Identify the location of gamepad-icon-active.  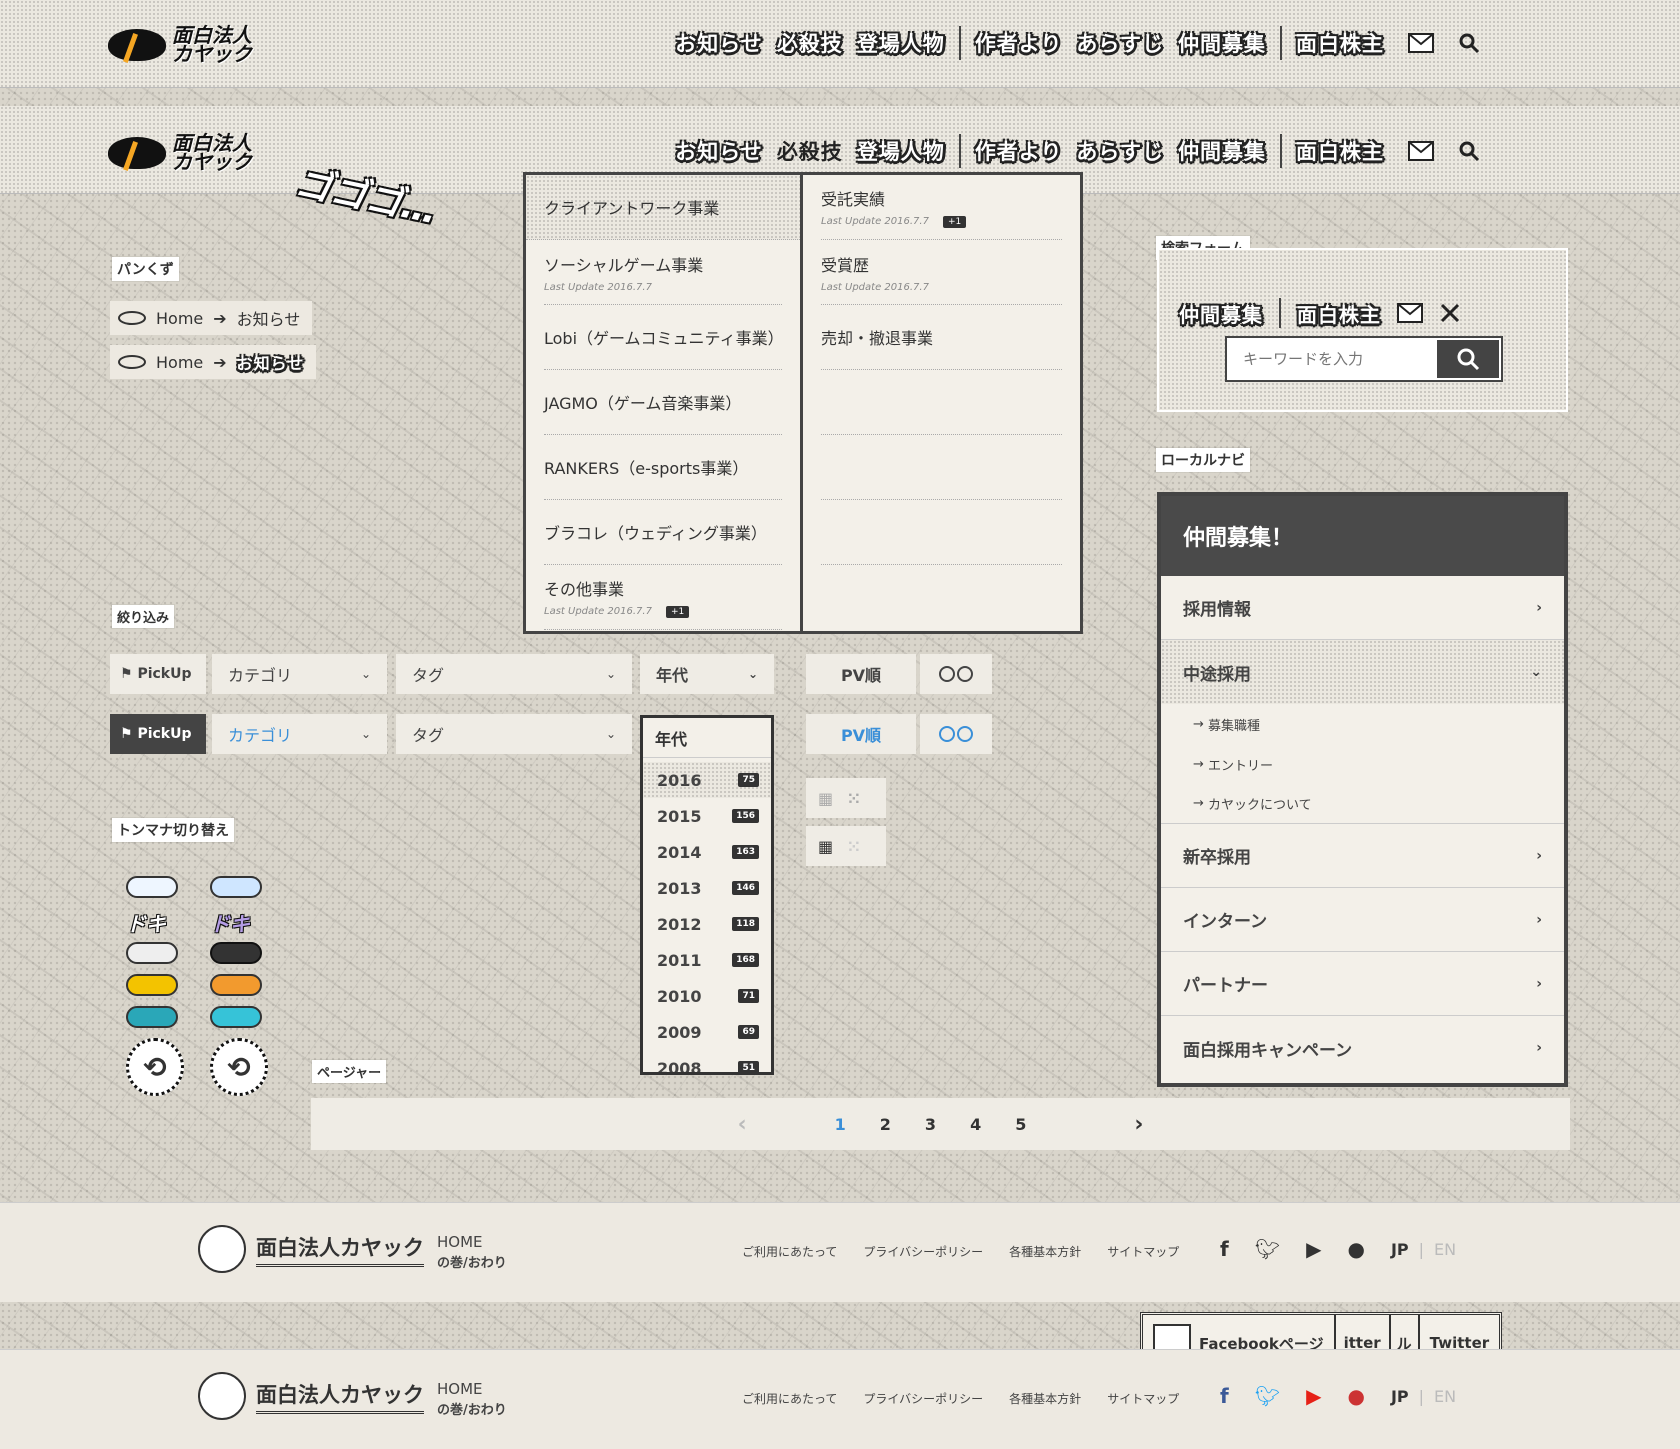
(236, 953).